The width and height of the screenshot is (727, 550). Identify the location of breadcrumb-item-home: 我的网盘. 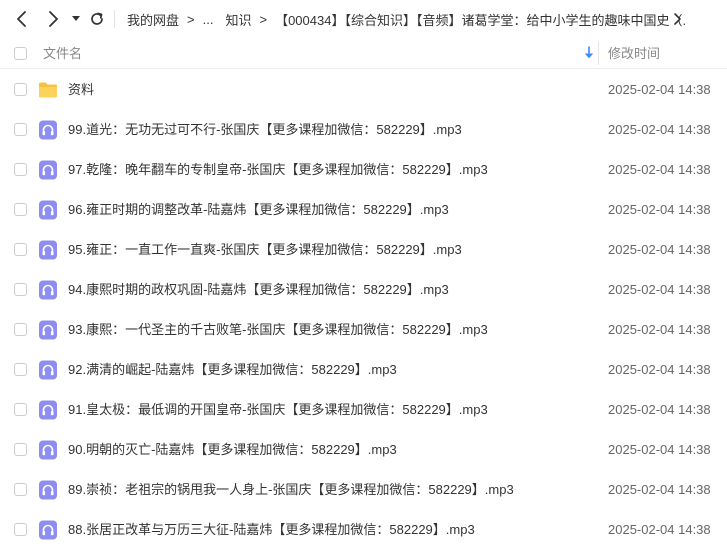
(153, 19).